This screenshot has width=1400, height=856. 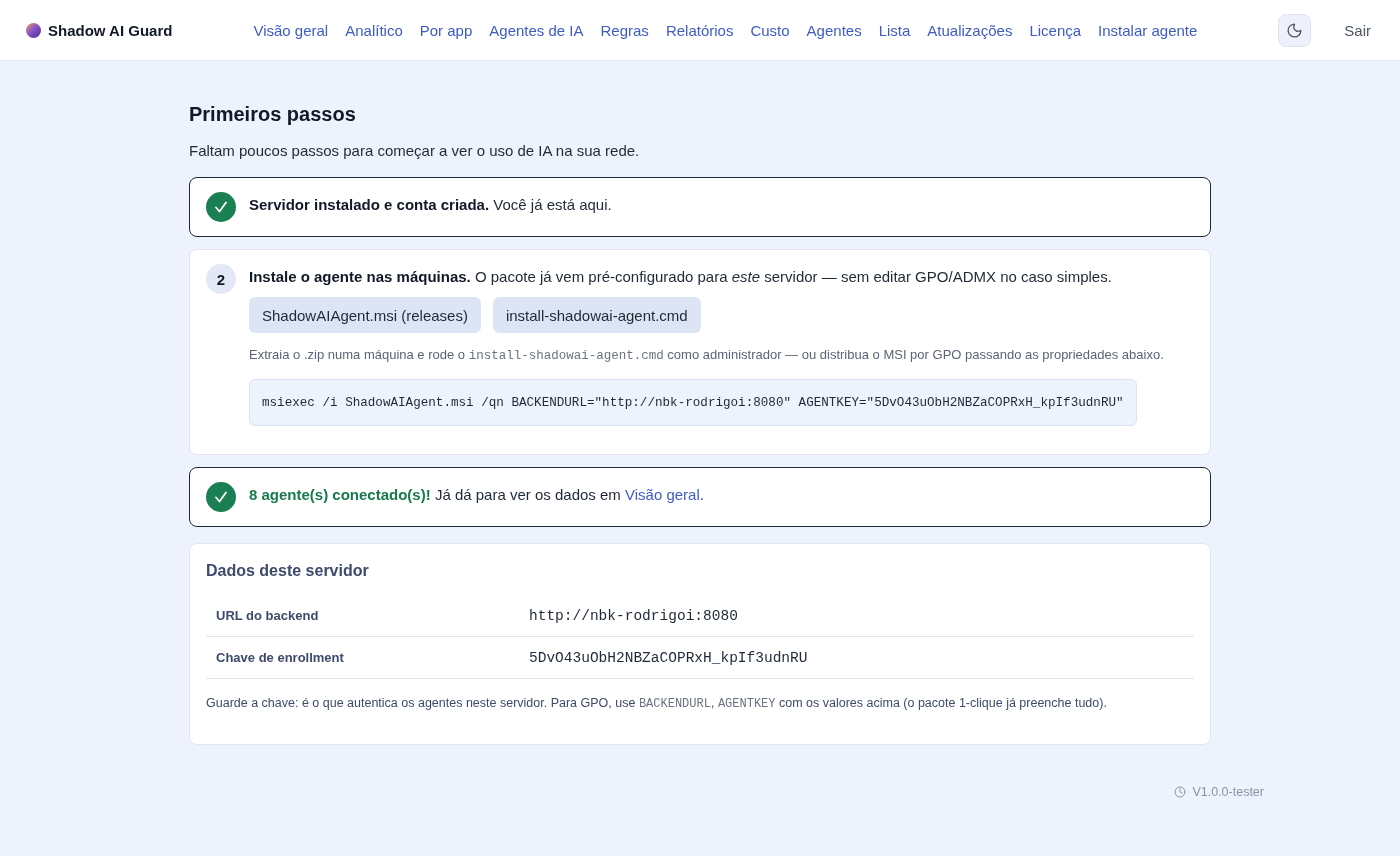 I want to click on moon-icon, so click(x=1295, y=30).